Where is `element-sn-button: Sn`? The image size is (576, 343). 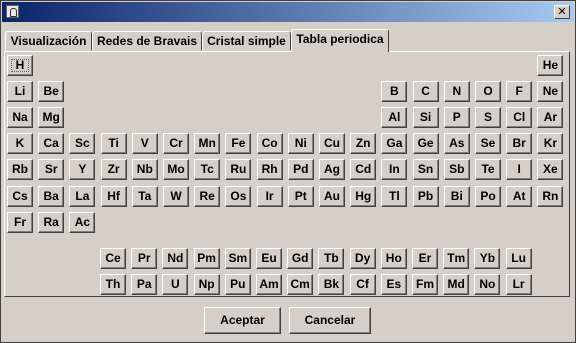 element-sn-button: Sn is located at coordinates (425, 170).